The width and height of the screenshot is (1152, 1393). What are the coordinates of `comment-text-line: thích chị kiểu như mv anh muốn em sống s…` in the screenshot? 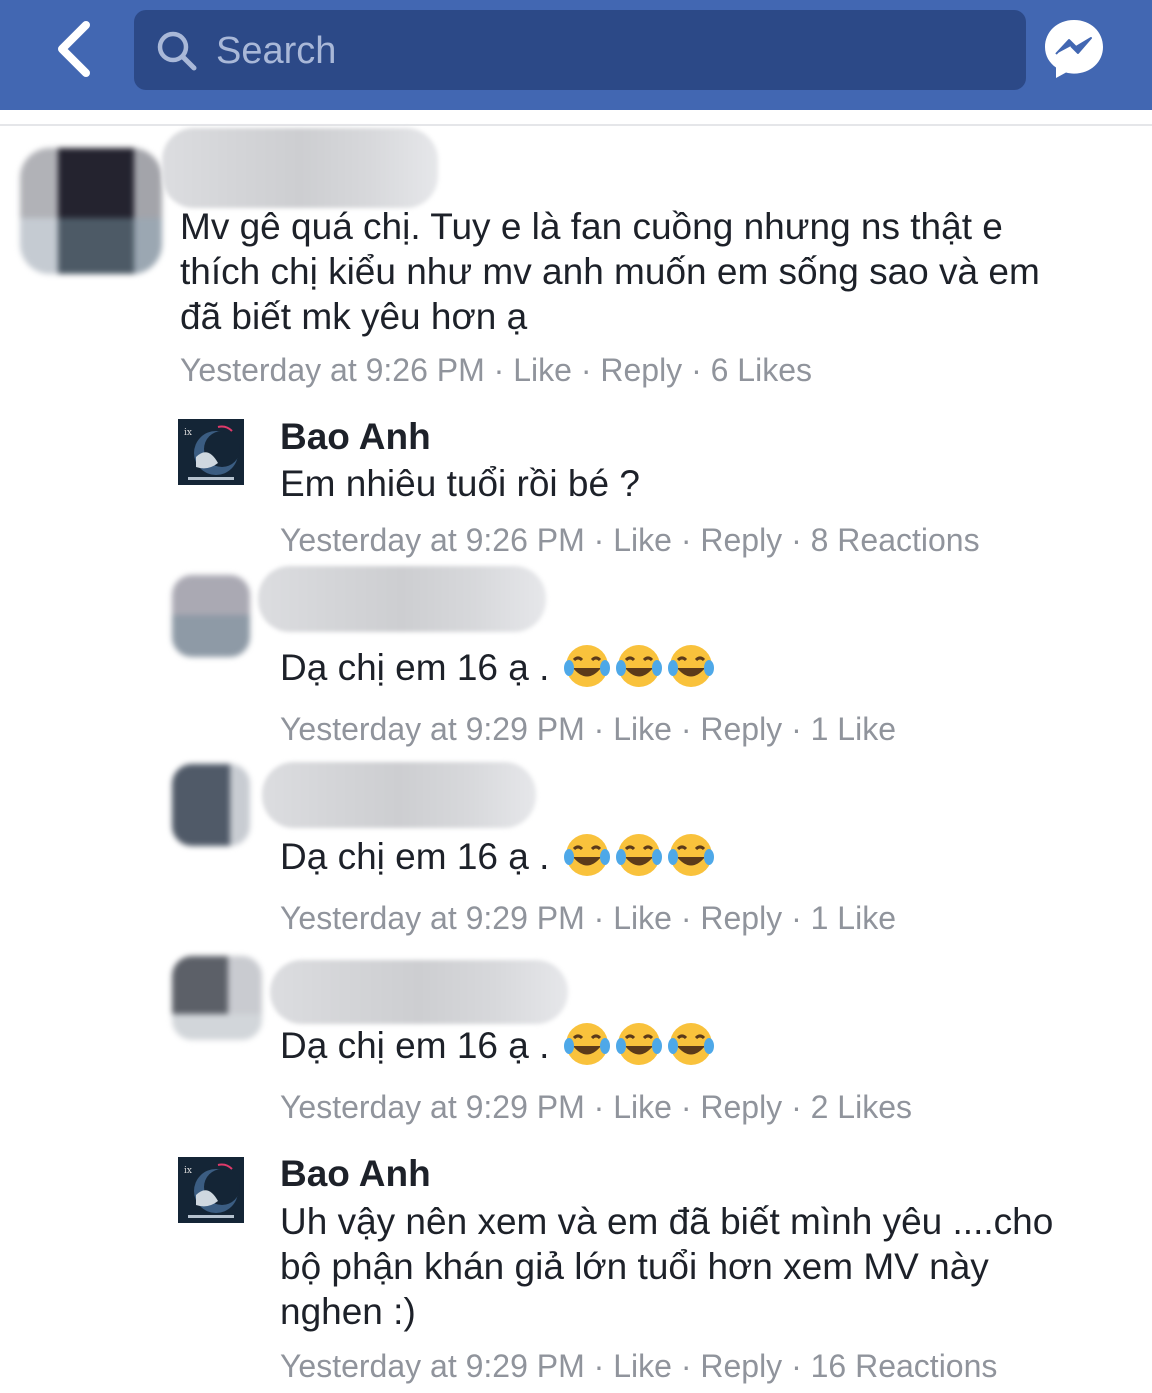 It's located at (610, 271).